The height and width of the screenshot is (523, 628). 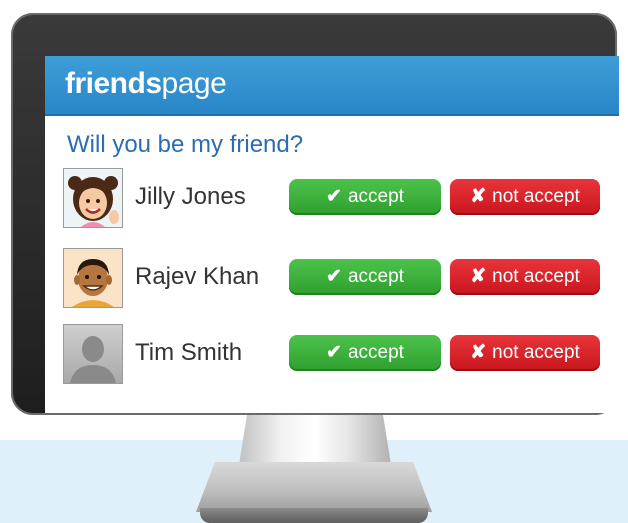 I want to click on friend-request-prompt: Will you be my friend?, so click(x=185, y=144).